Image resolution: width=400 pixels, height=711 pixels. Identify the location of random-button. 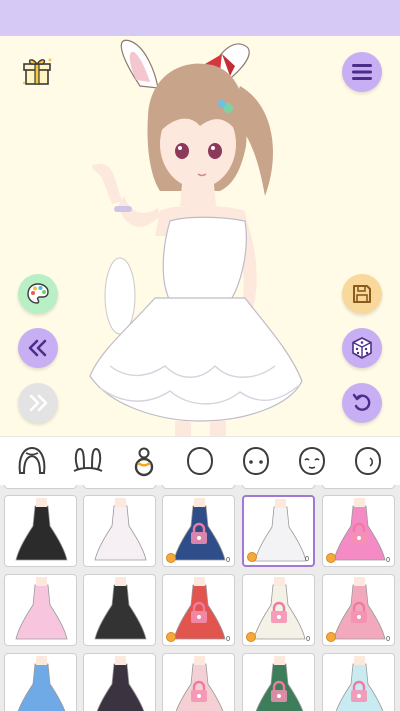
(362, 348).